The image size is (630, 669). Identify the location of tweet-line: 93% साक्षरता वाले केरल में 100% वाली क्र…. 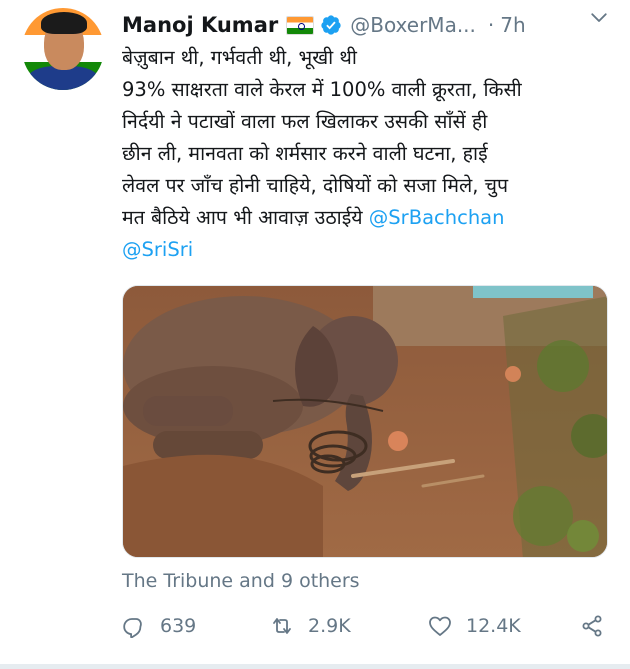
(322, 89).